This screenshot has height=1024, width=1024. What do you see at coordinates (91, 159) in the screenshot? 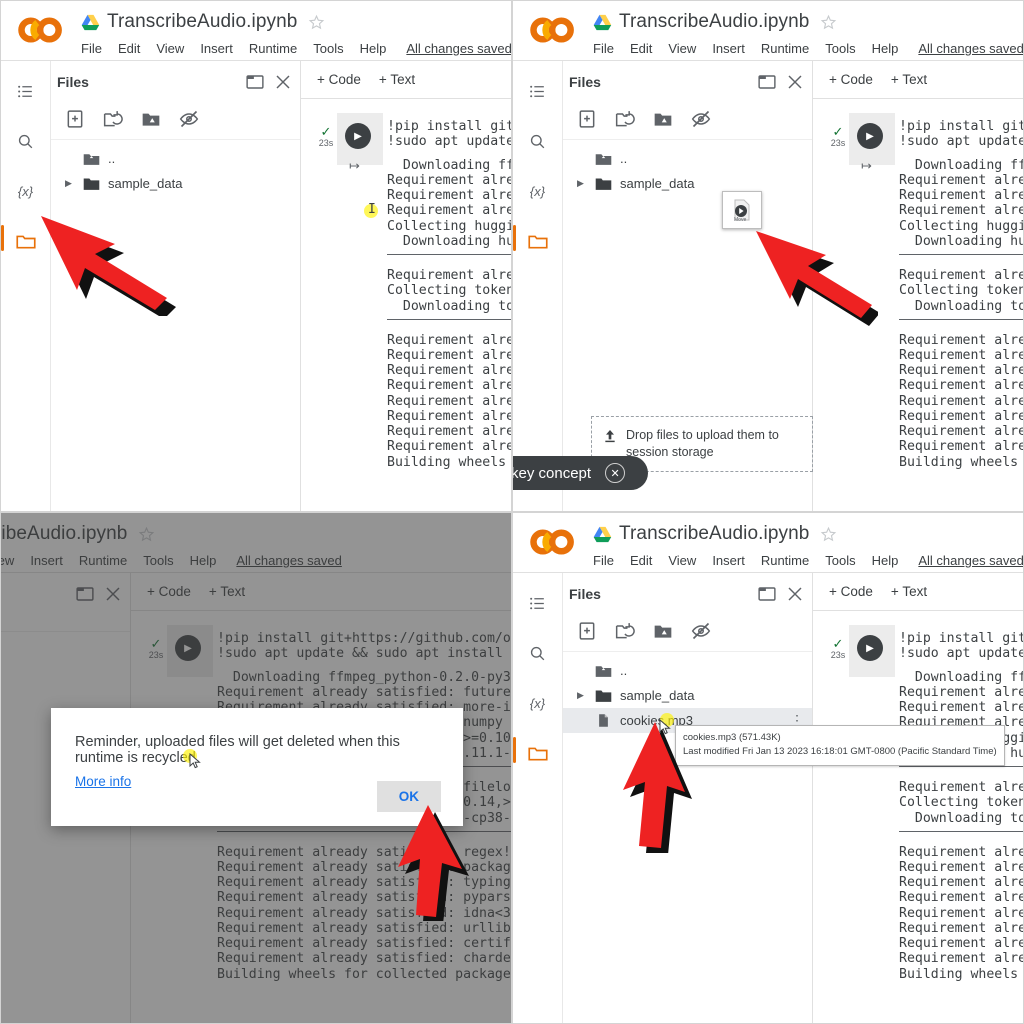
I see `folder-up-icon` at bounding box center [91, 159].